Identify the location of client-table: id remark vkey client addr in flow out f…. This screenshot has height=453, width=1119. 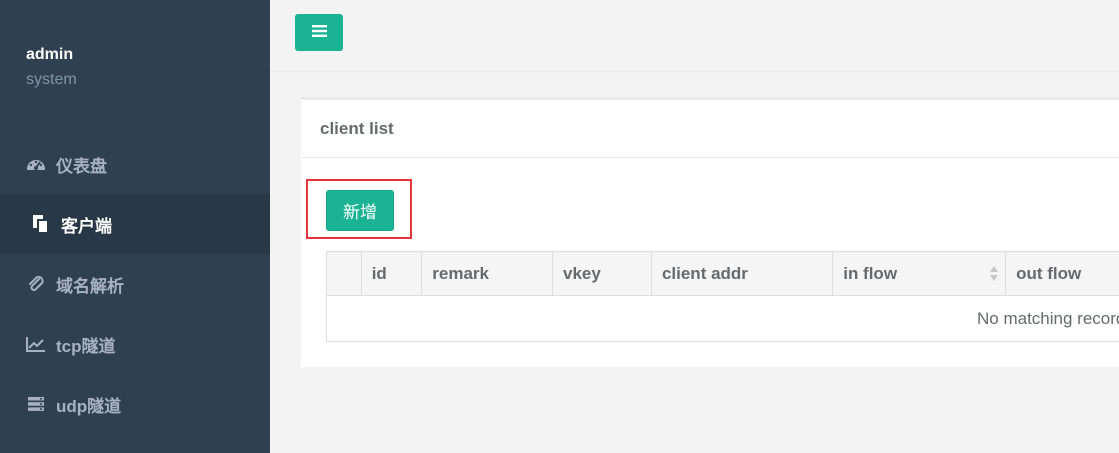
(722, 296).